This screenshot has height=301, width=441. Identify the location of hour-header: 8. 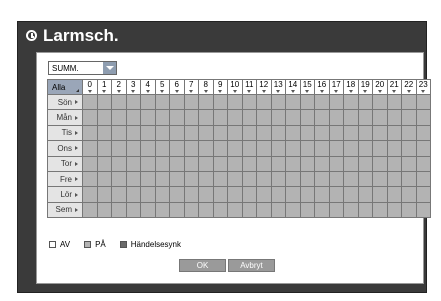
(206, 87).